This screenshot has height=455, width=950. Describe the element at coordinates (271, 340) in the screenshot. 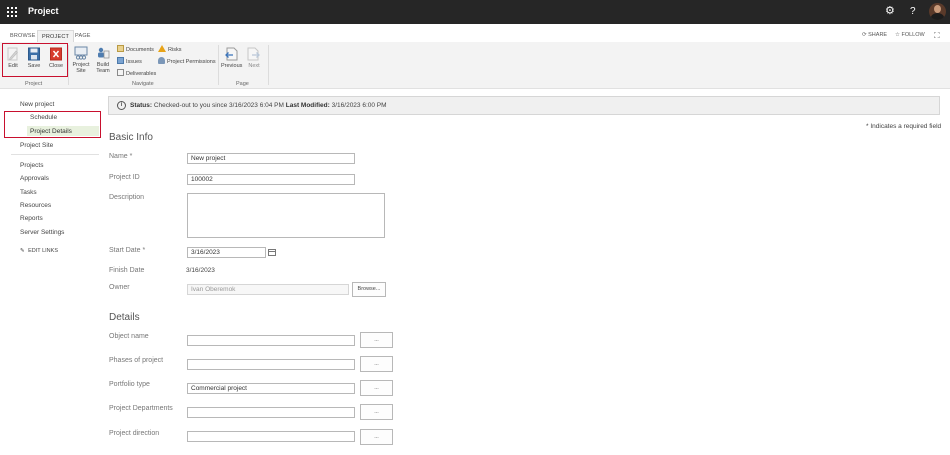

I see `object-name-input` at that location.